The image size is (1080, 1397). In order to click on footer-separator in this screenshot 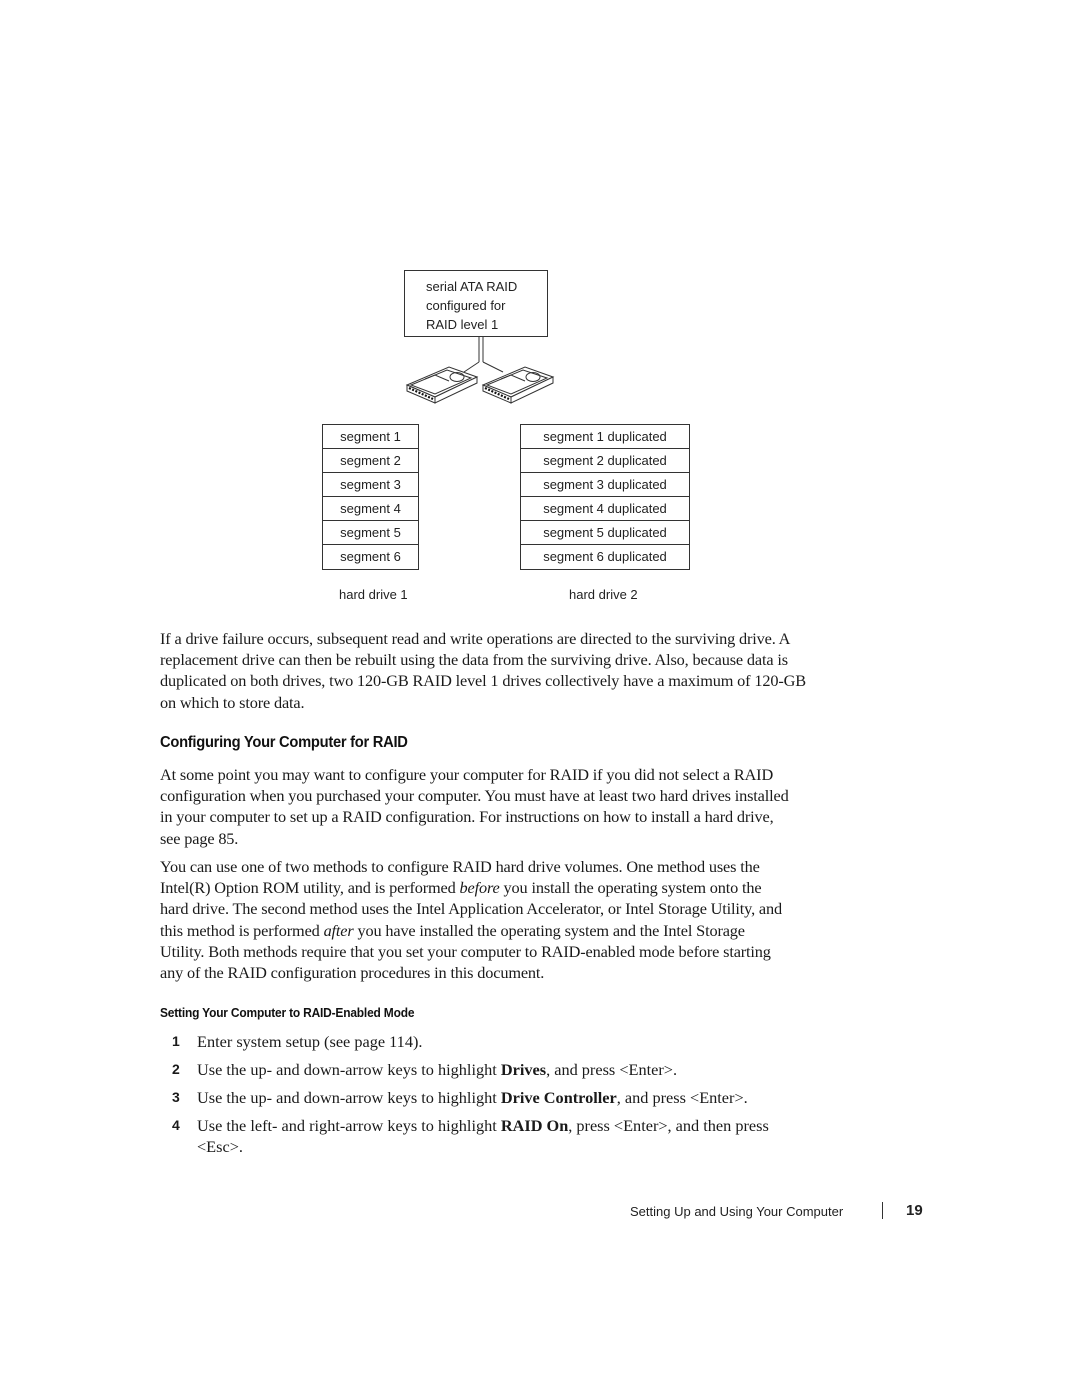, I will do `click(882, 1210)`.